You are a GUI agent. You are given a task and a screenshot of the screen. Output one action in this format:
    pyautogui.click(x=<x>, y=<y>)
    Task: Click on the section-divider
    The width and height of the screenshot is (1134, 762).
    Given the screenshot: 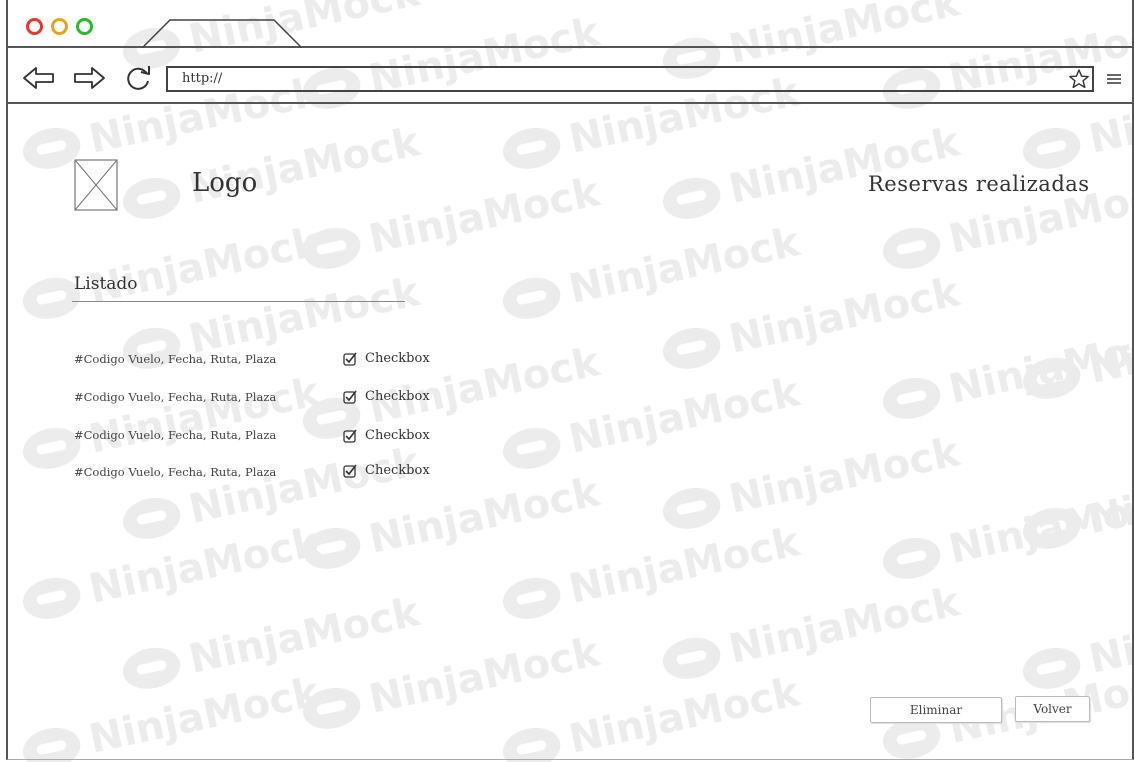 What is the action you would take?
    pyautogui.click(x=238, y=301)
    